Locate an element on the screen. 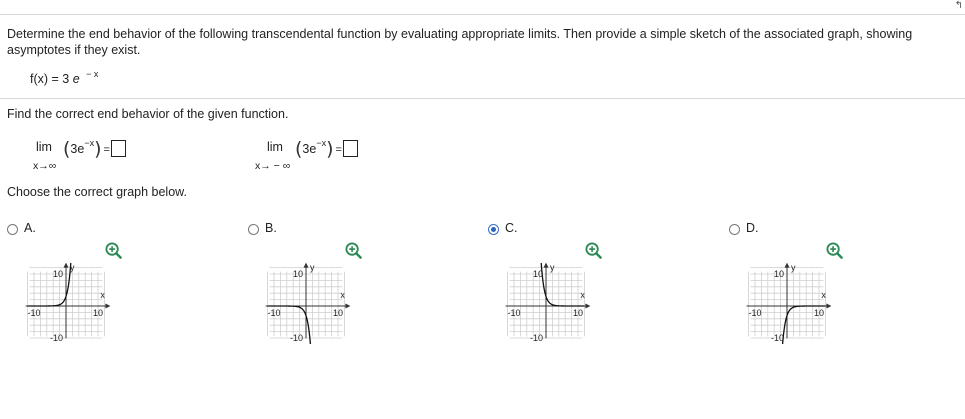 The image size is (965, 419). option-radio-c is located at coordinates (493, 229).